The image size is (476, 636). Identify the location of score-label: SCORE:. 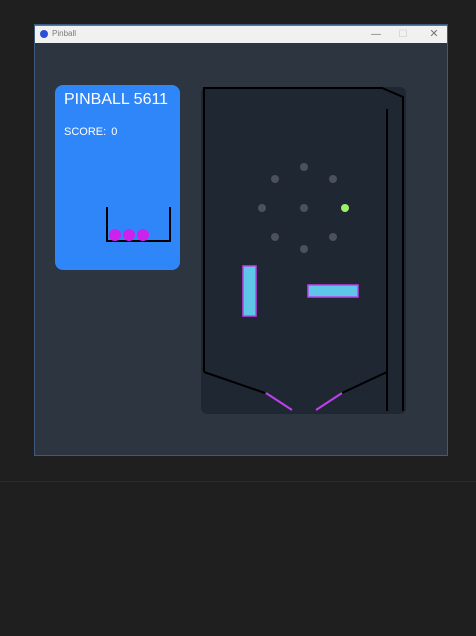
(85, 132).